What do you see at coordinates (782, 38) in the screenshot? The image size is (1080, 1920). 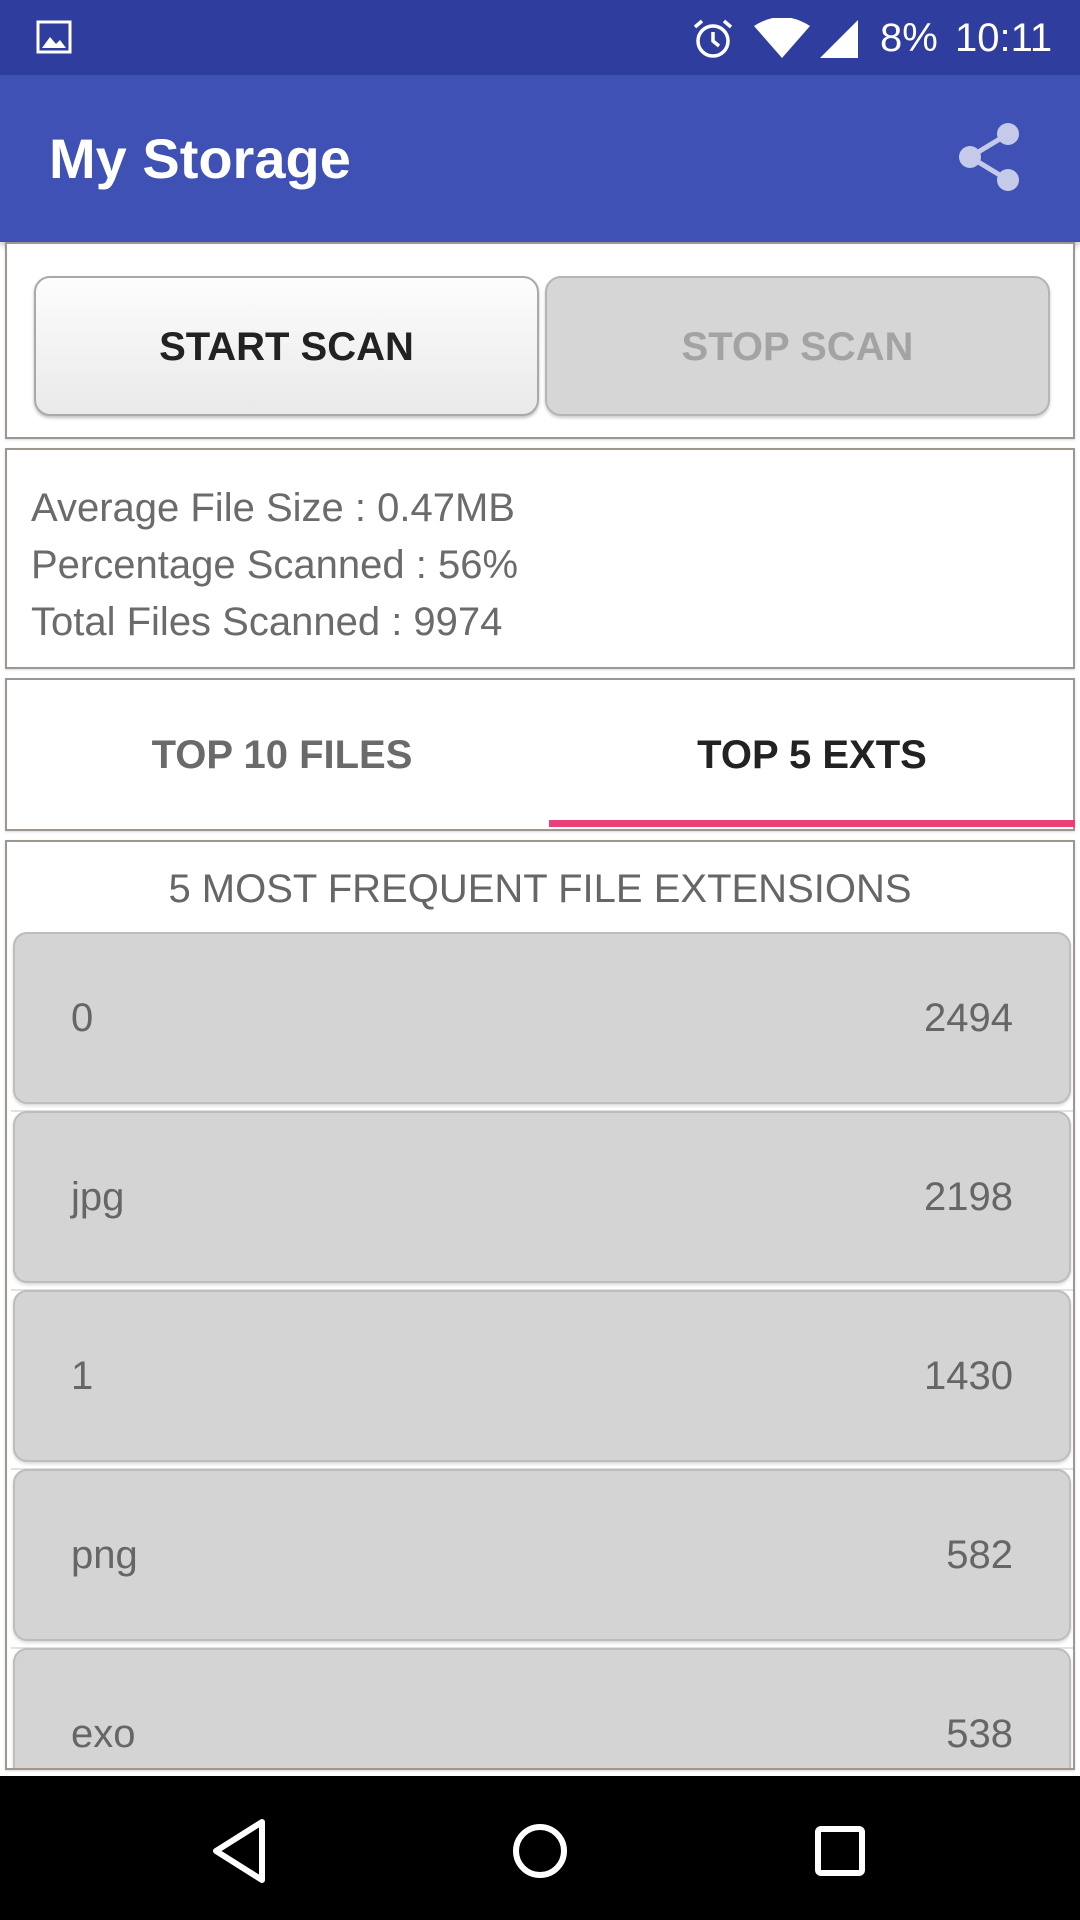 I see `wifi-icon` at bounding box center [782, 38].